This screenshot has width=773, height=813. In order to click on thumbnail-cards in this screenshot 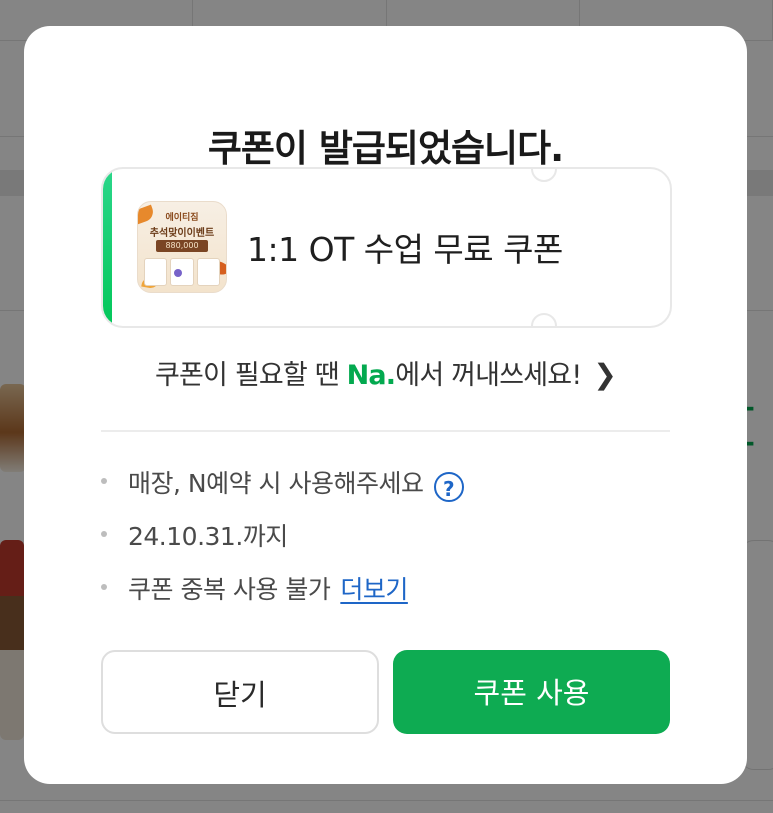, I will do `click(182, 272)`.